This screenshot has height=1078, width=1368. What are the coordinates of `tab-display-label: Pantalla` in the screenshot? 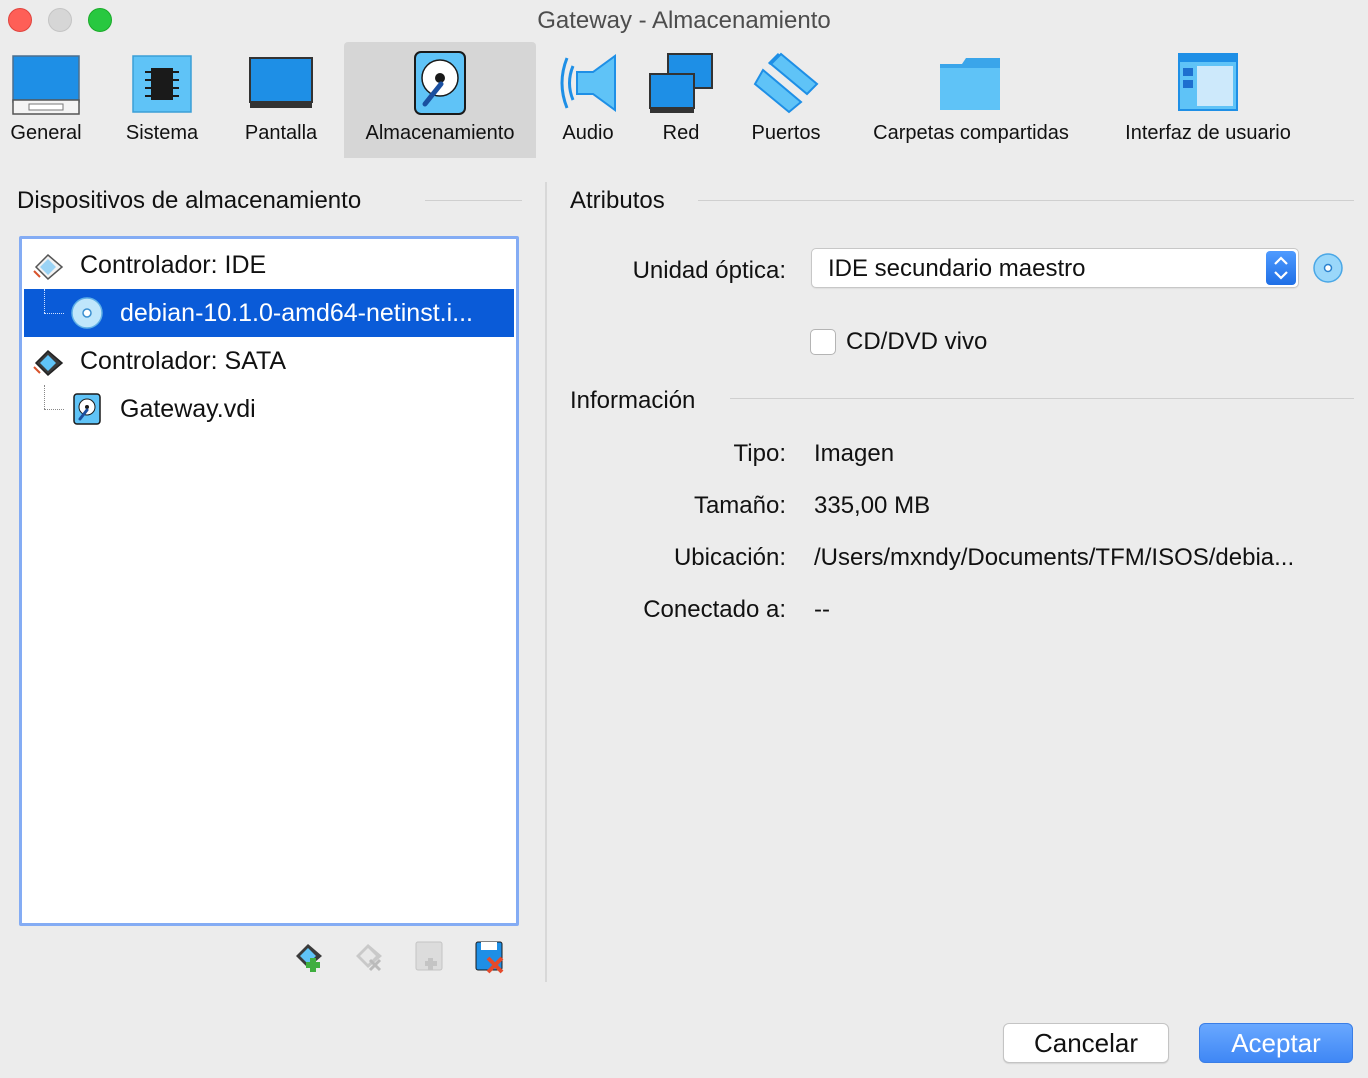 It's located at (281, 133).